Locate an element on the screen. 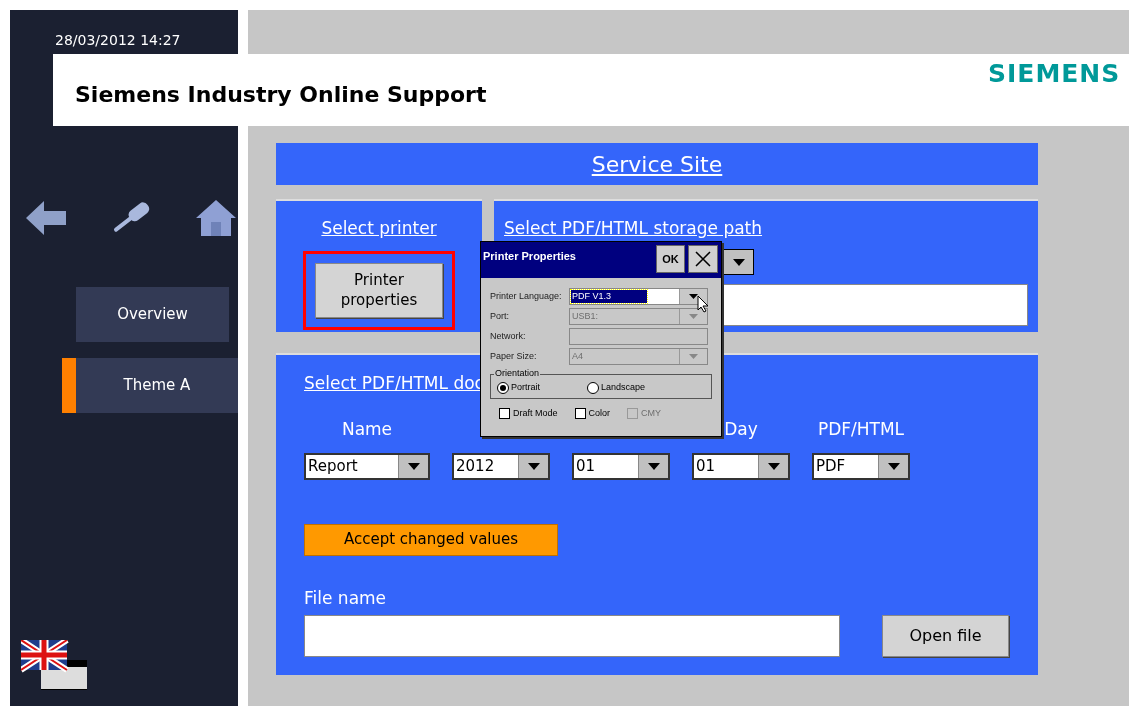  language-flag-icon is located at coordinates (54, 665).